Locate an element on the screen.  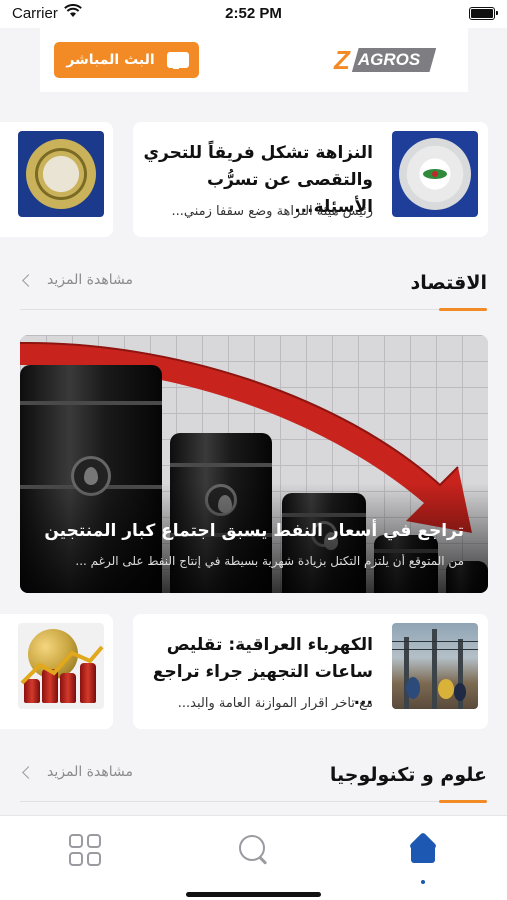
ministry-seal-image is located at coordinates (61, 174).